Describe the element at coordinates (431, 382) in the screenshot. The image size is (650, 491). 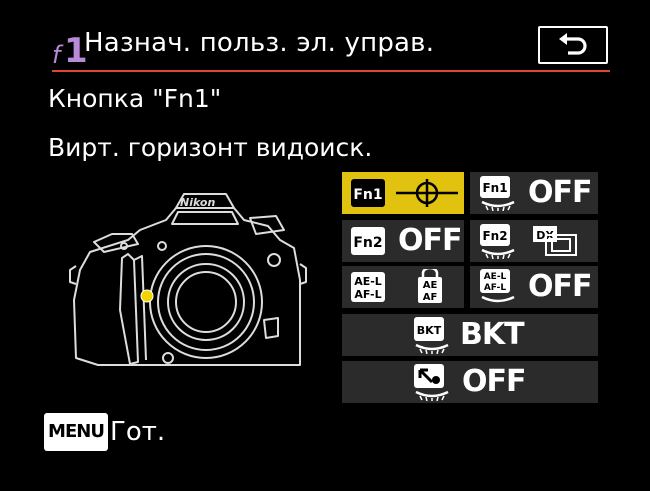
I see `movie-record-button-icon` at that location.